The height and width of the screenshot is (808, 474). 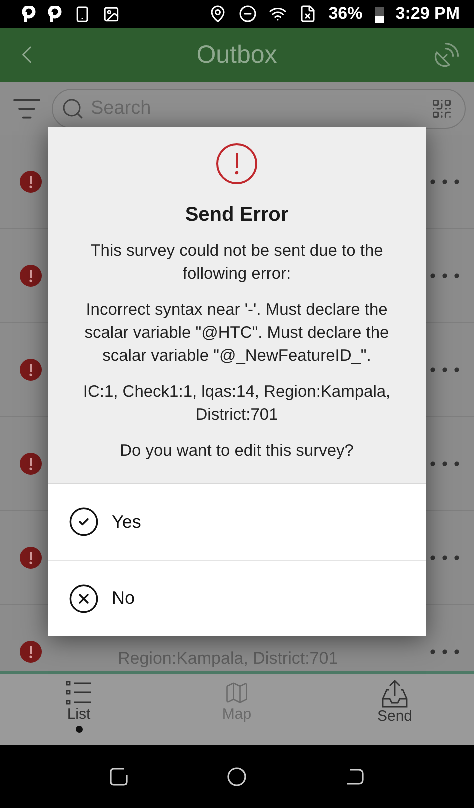 What do you see at coordinates (237, 451) in the screenshot?
I see `dialog-message: Do you want to edit this survey?` at bounding box center [237, 451].